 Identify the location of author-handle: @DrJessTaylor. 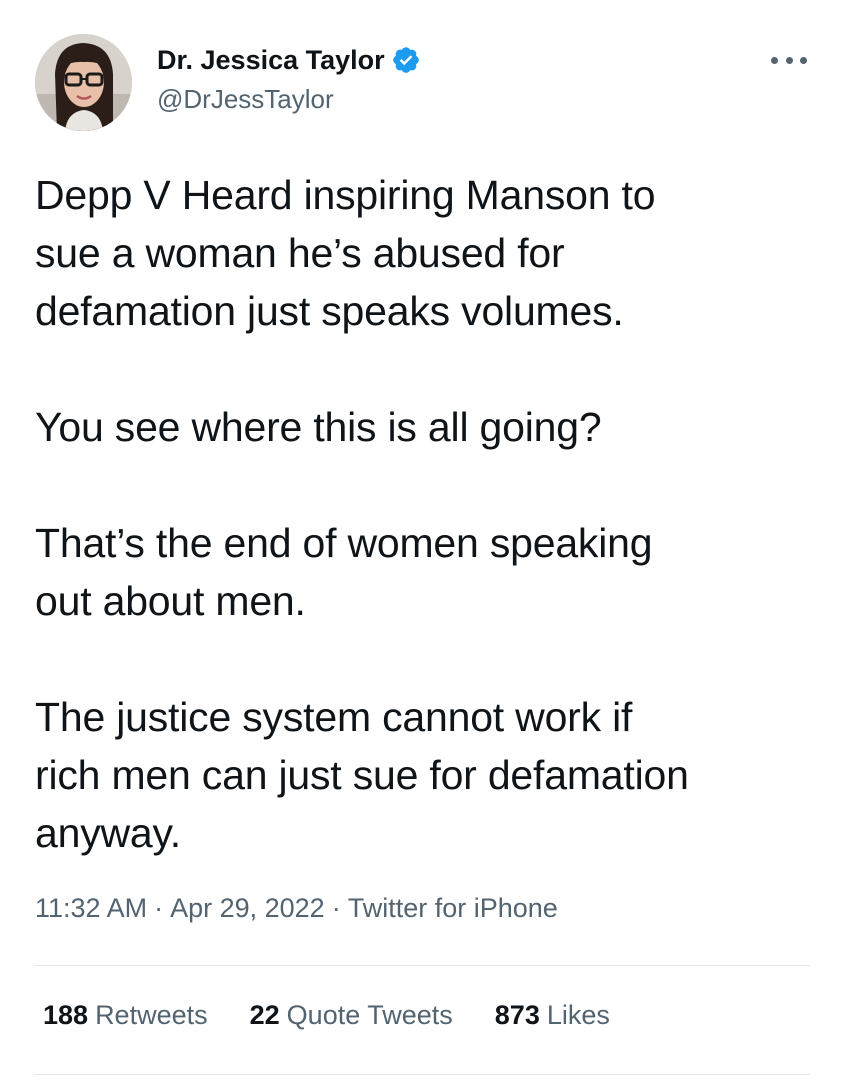
(245, 99).